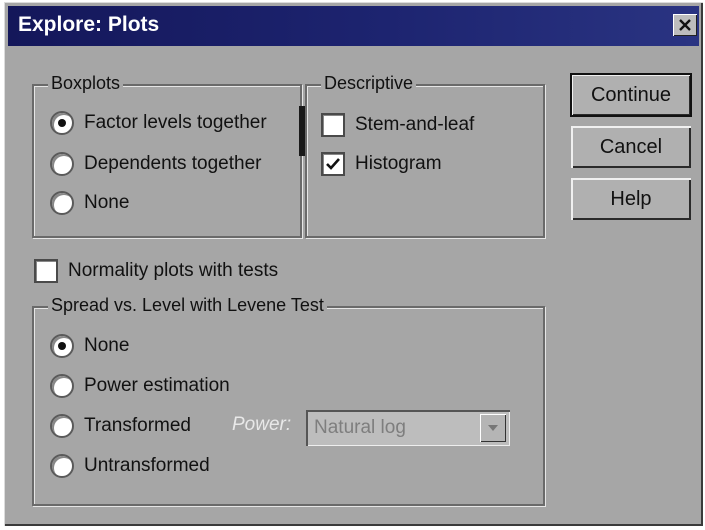  I want to click on checkbox-normality-plots: Normality plots with tests, so click(184, 271).